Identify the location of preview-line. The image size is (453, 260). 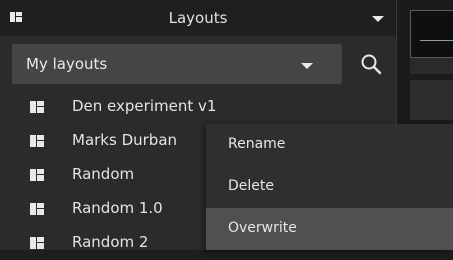
(436, 40).